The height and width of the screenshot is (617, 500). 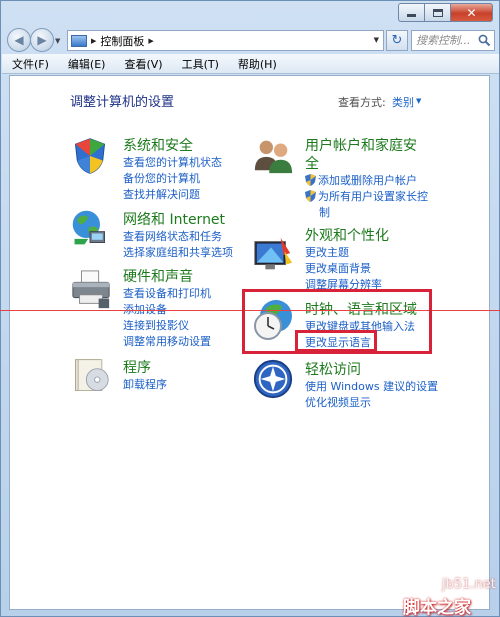 What do you see at coordinates (86, 64) in the screenshot?
I see `menu-edit: 编辑(E)` at bounding box center [86, 64].